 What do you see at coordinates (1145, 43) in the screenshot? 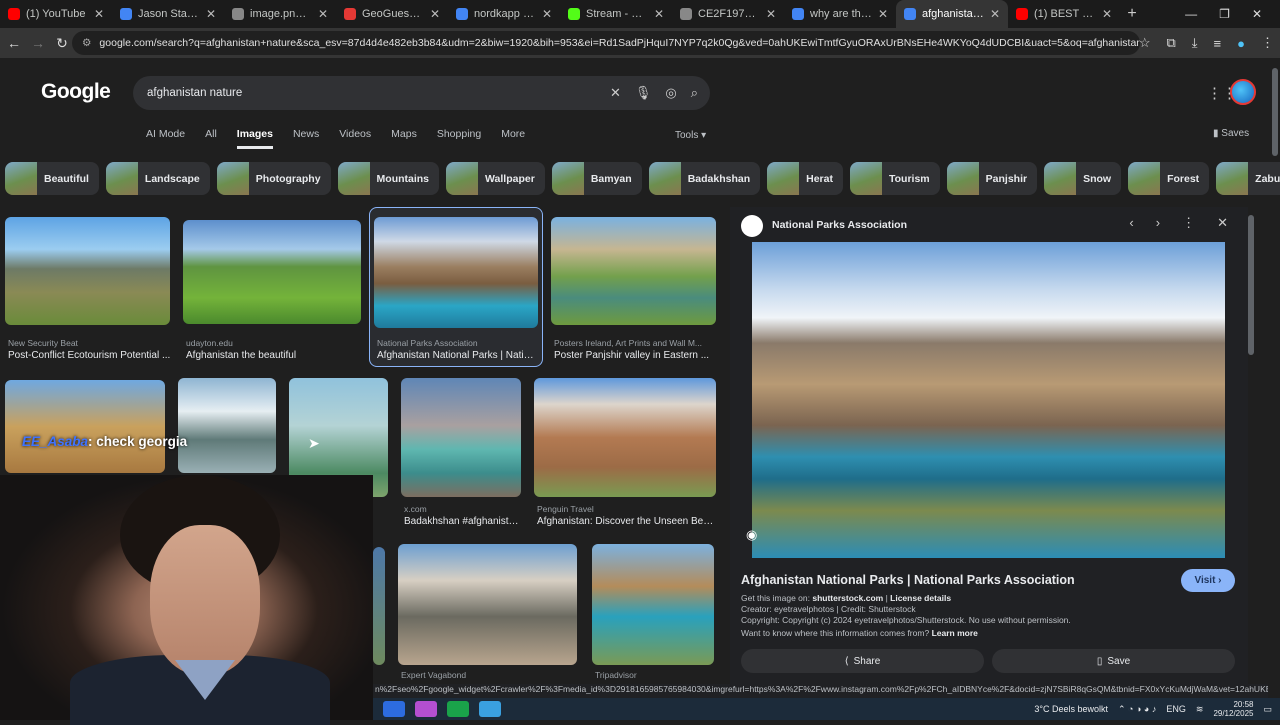
I see `bookmark-star-icon: ☆` at bounding box center [1145, 43].